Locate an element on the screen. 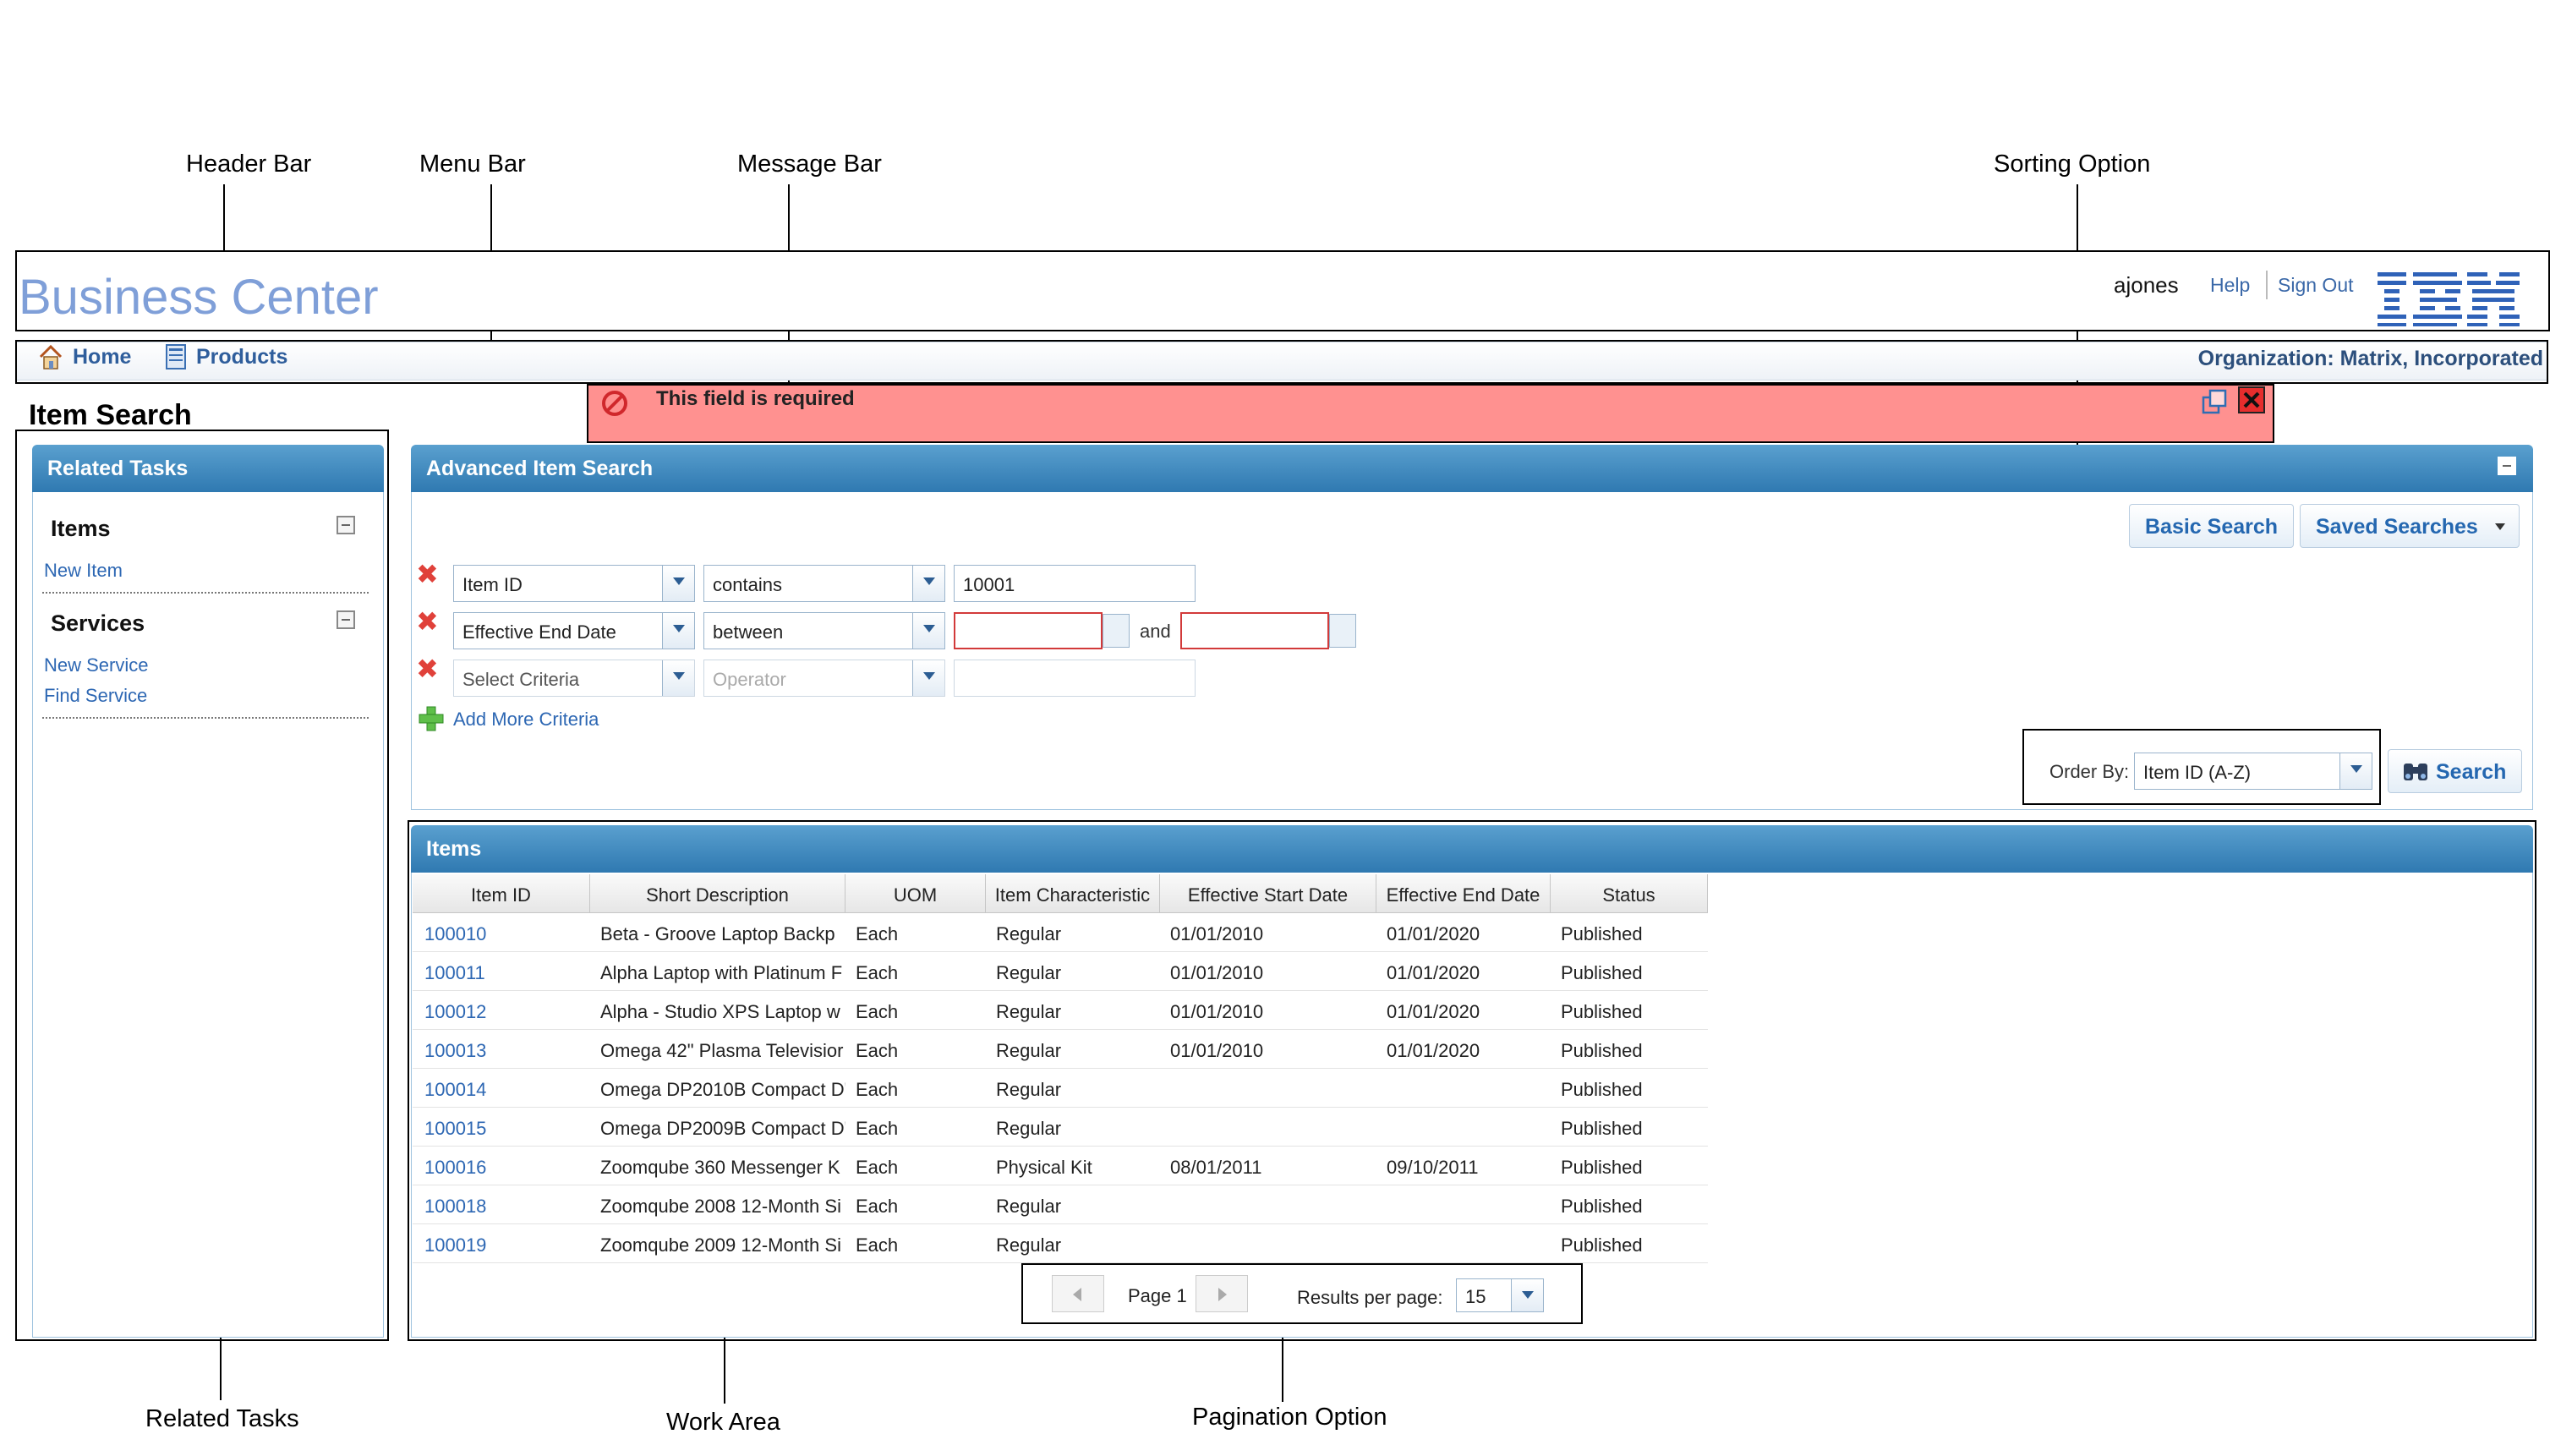  menu-home: Home is located at coordinates (102, 357).